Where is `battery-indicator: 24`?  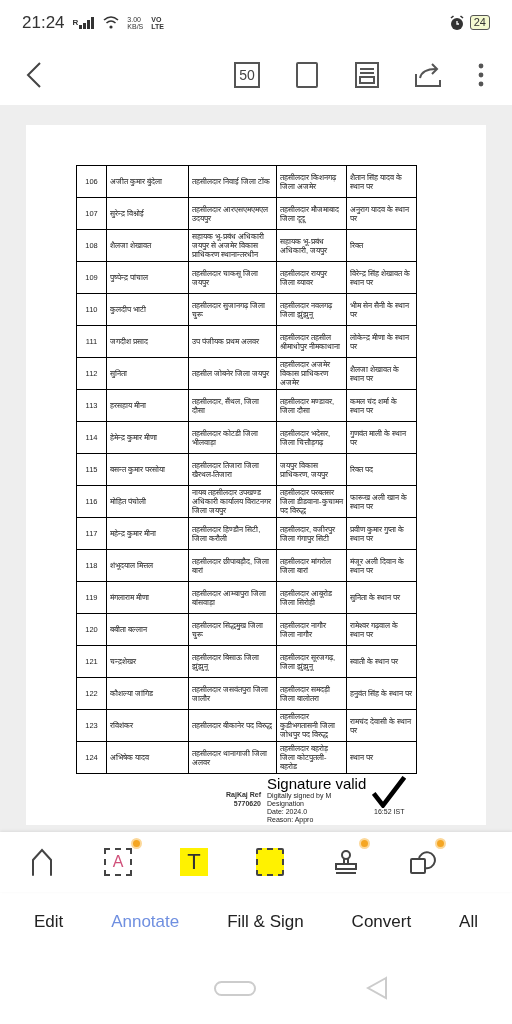 battery-indicator: 24 is located at coordinates (479, 22).